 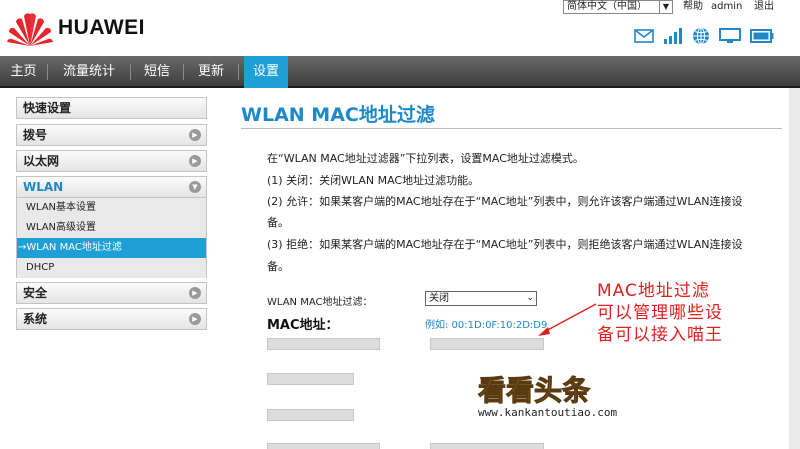 I want to click on sidebar-item-security: 安全 ▶, so click(x=111, y=293).